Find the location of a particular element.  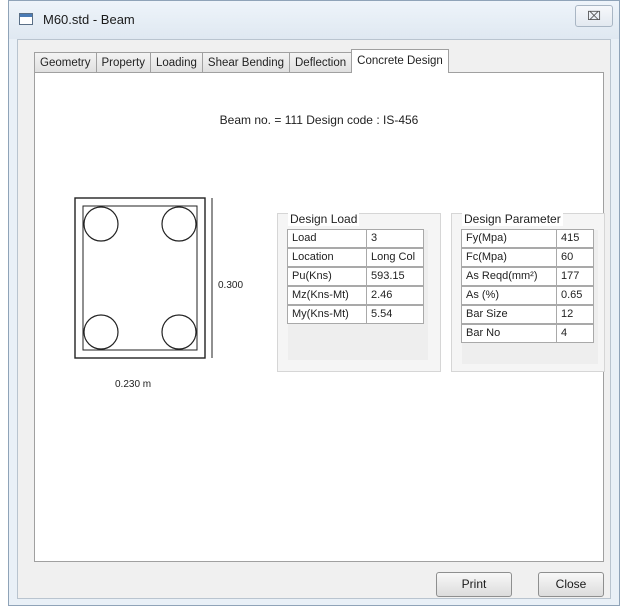

beam-section-drawing is located at coordinates (143, 278).